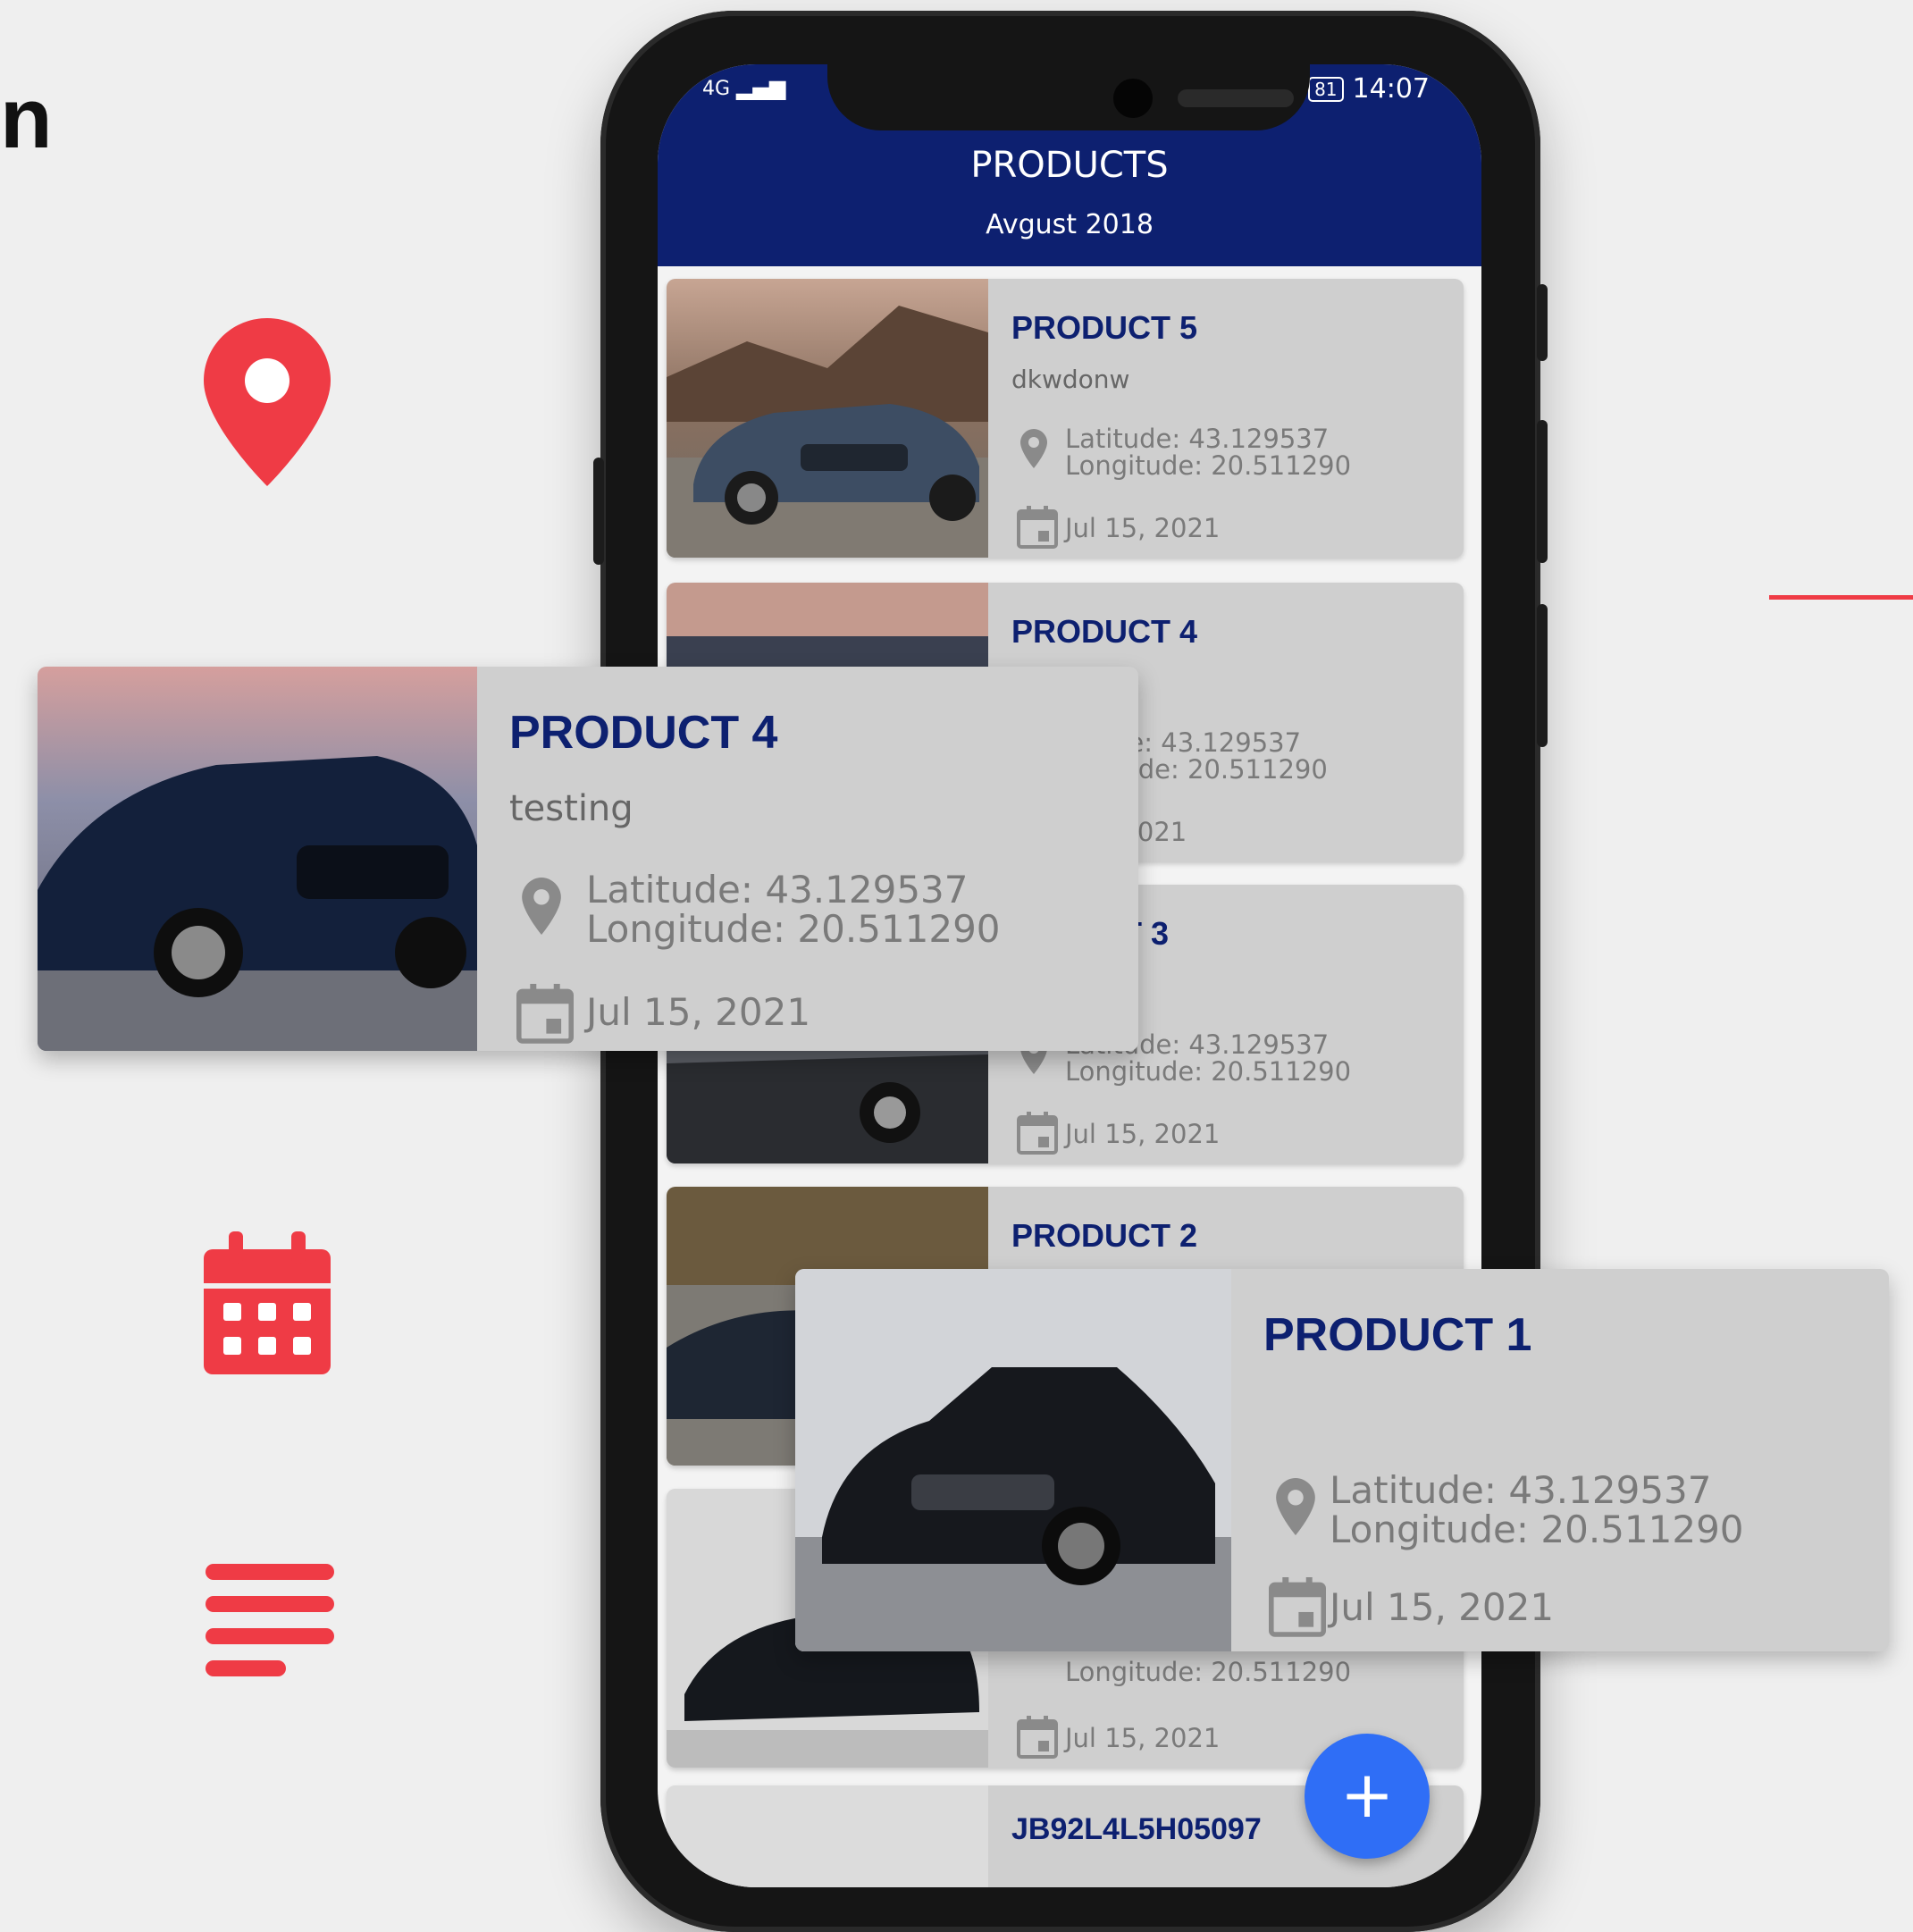  What do you see at coordinates (716, 89) in the screenshot?
I see `network-label: 4G` at bounding box center [716, 89].